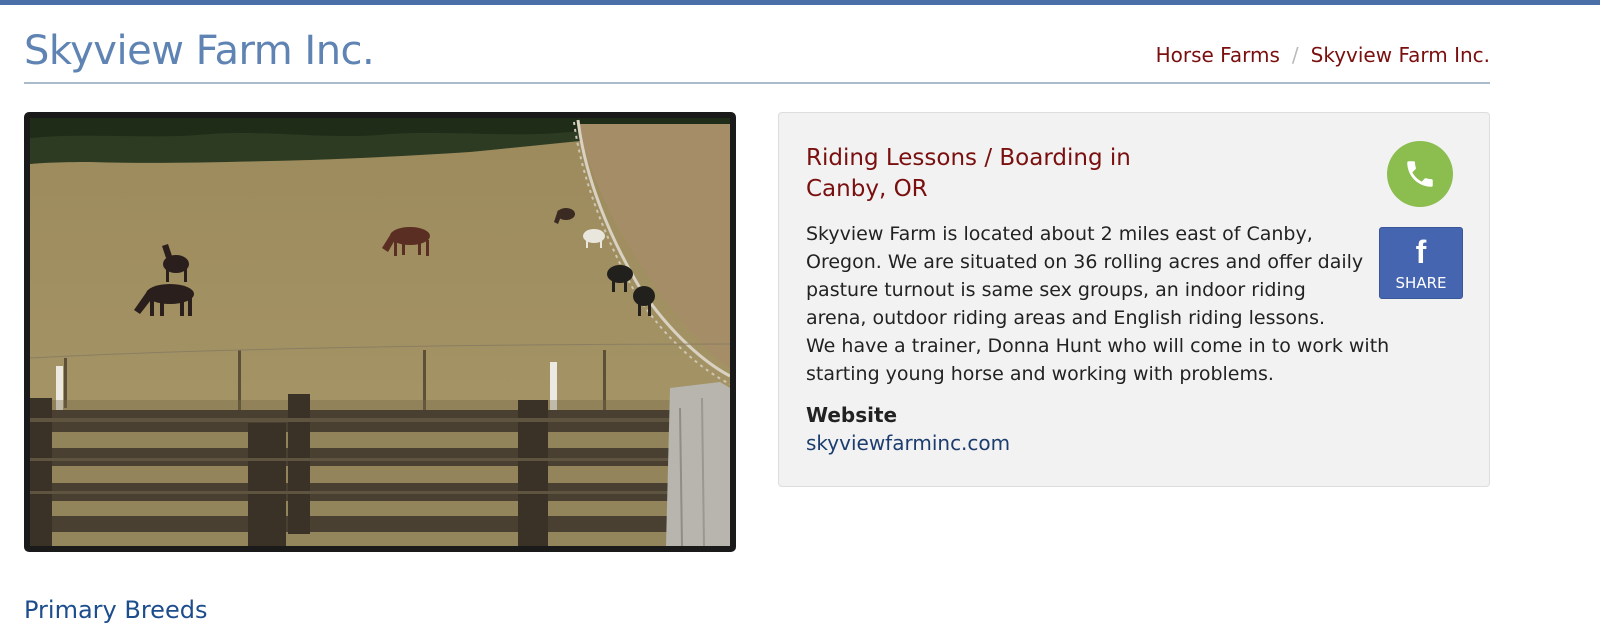 The width and height of the screenshot is (1600, 636). Describe the element at coordinates (757, 83) in the screenshot. I see `title-divider` at that location.